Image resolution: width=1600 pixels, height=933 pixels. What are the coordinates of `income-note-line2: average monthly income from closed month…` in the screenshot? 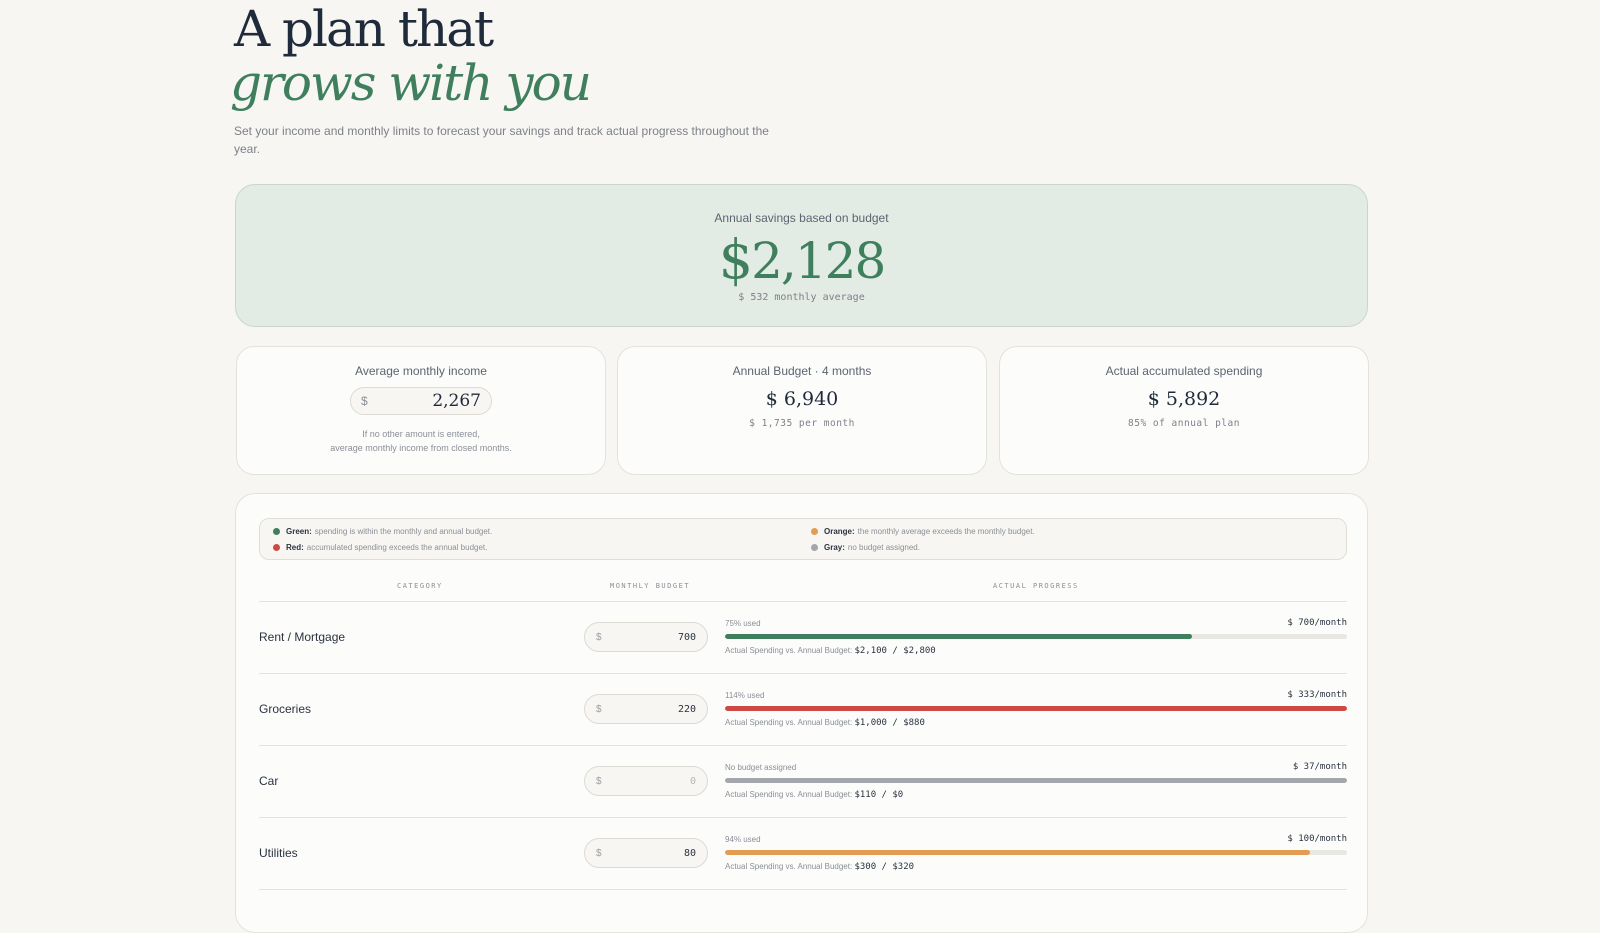 It's located at (421, 448).